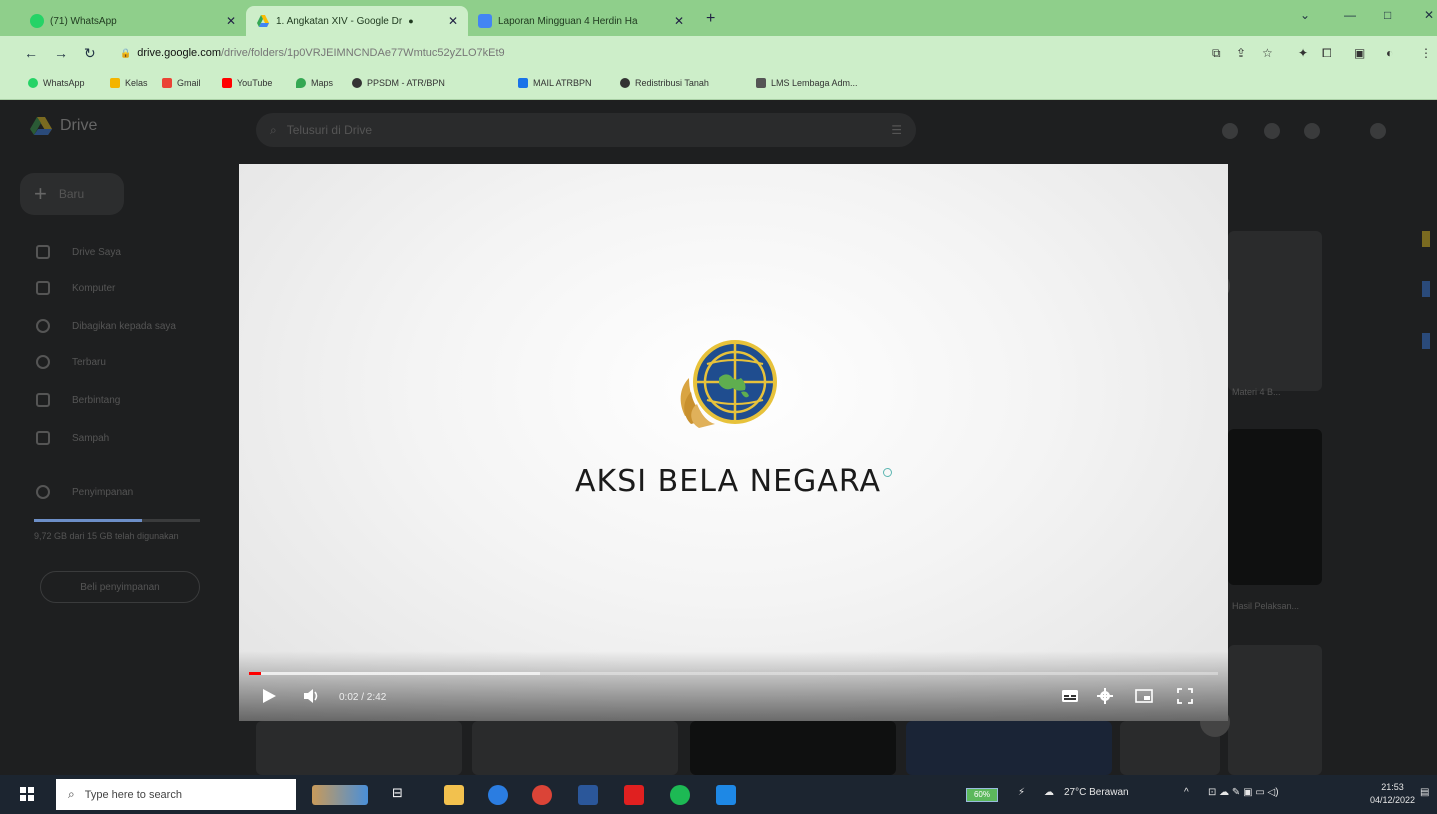  Describe the element at coordinates (1359, 53) in the screenshot. I see `sidebar-icon: ▣` at that location.